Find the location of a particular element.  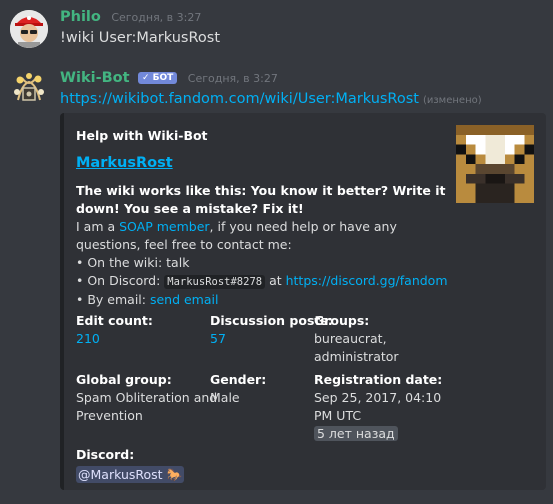

field-discord: Discord: @MarkusRost 🐎 is located at coordinates (130, 465).